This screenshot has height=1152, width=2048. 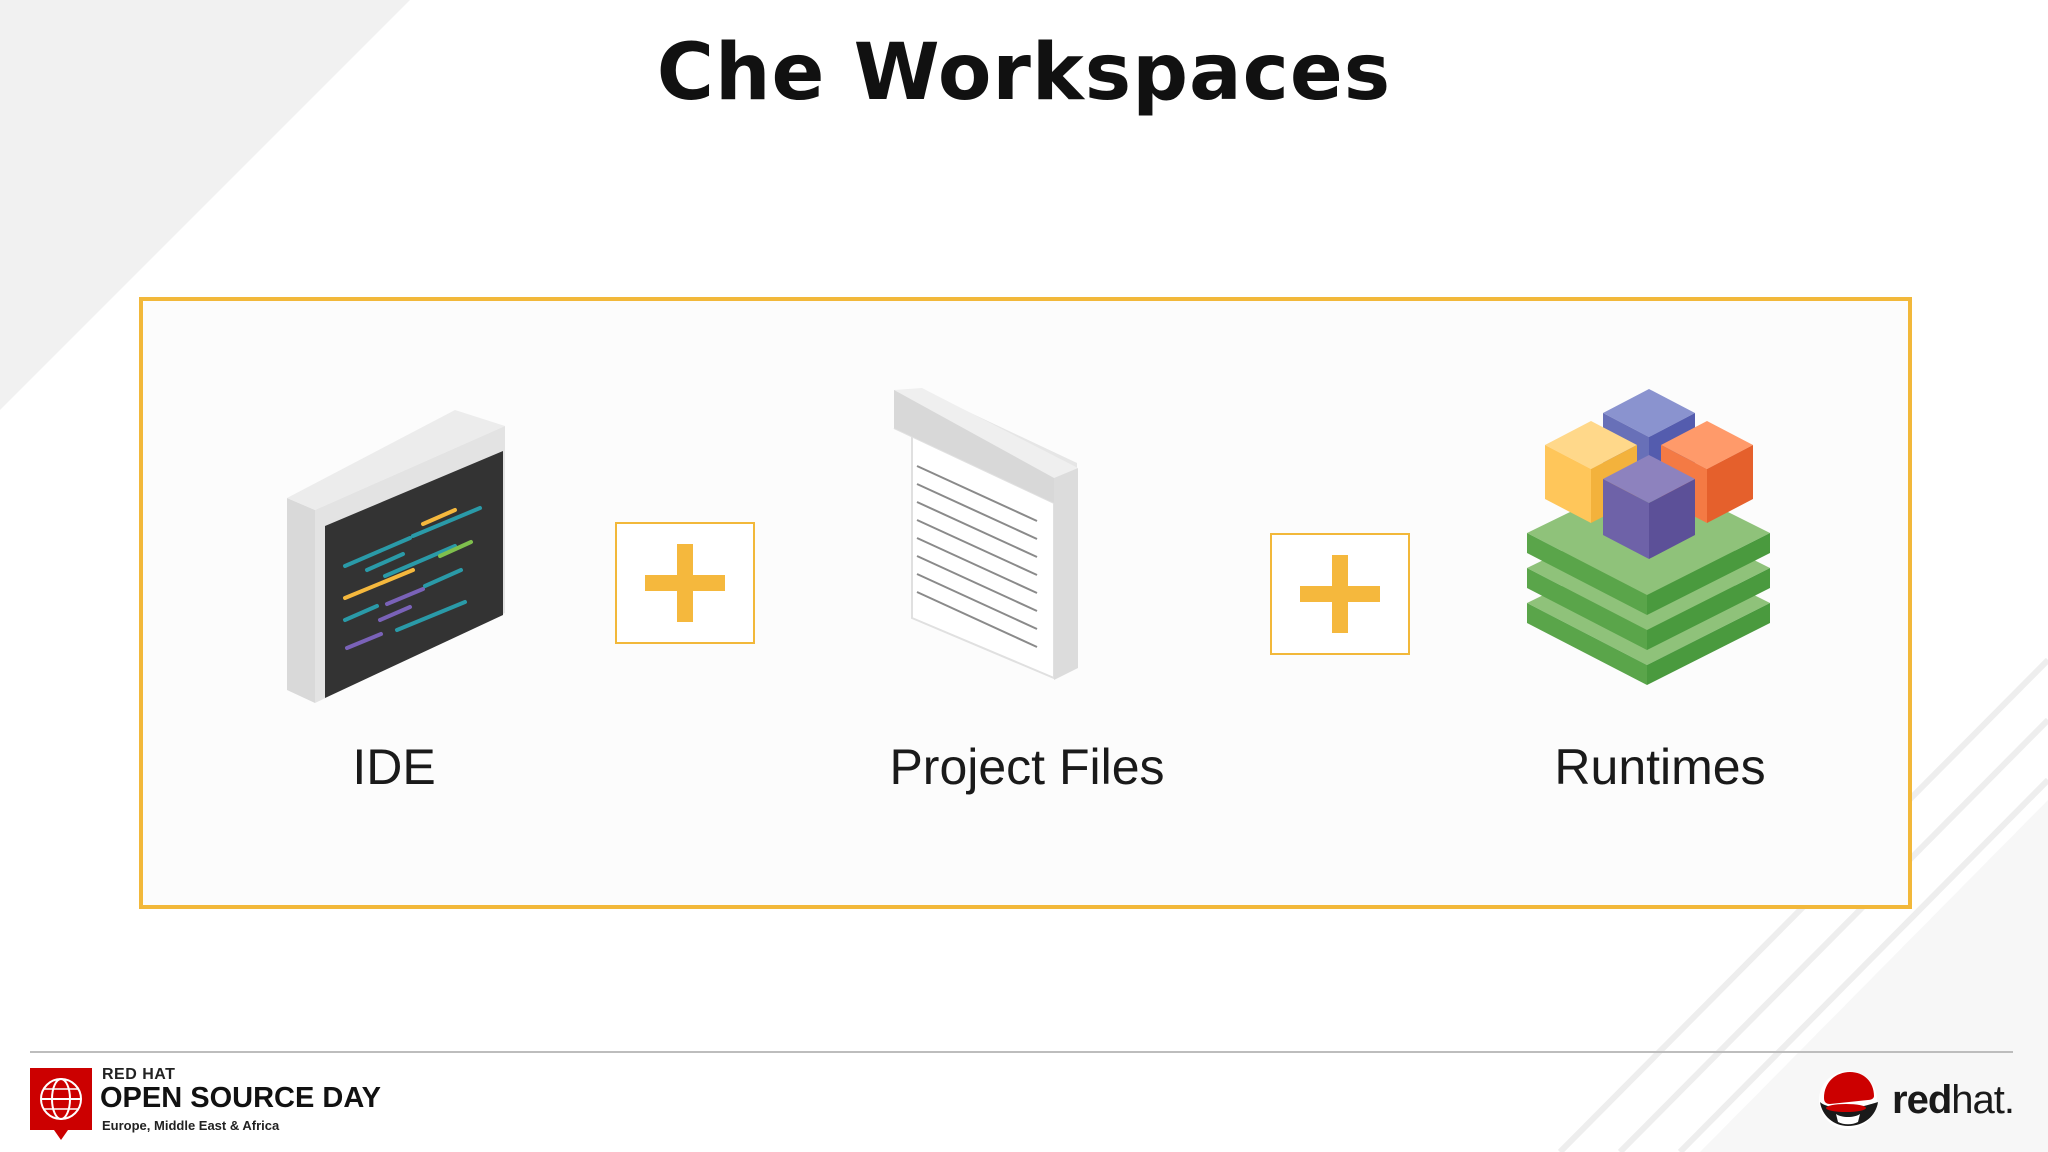 What do you see at coordinates (191, 1125) in the screenshot?
I see `event-subtitle: Europe, Middle East & Africa` at bounding box center [191, 1125].